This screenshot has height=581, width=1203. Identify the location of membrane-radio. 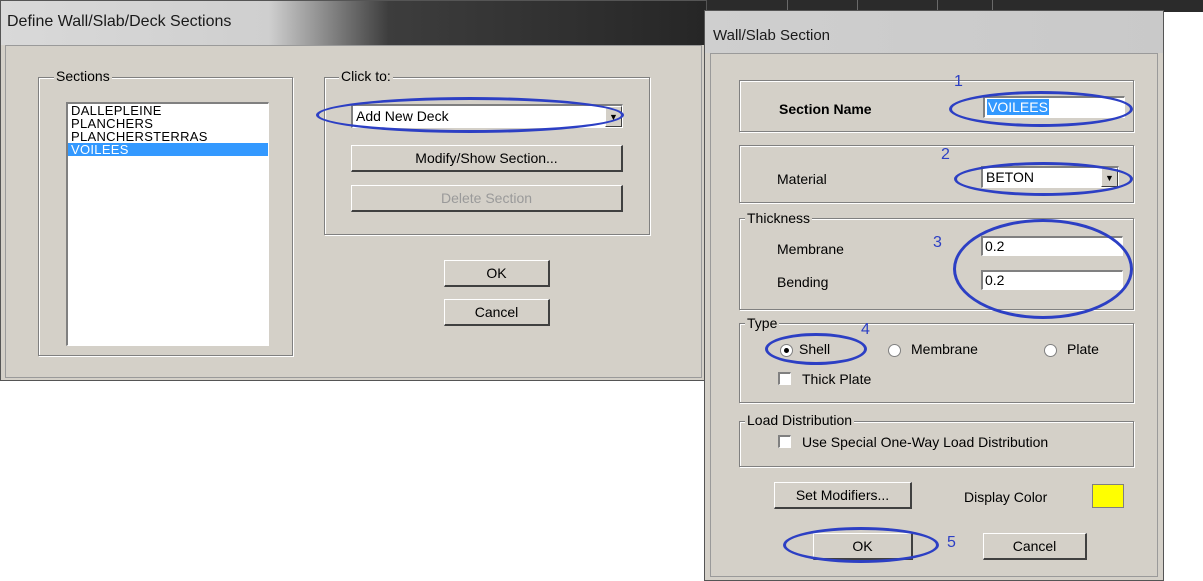
(894, 350).